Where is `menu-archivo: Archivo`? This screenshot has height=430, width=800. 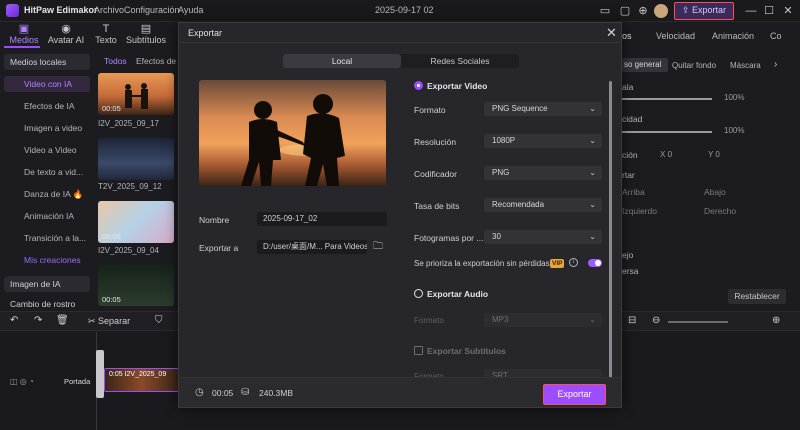 menu-archivo: Archivo is located at coordinates (109, 10).